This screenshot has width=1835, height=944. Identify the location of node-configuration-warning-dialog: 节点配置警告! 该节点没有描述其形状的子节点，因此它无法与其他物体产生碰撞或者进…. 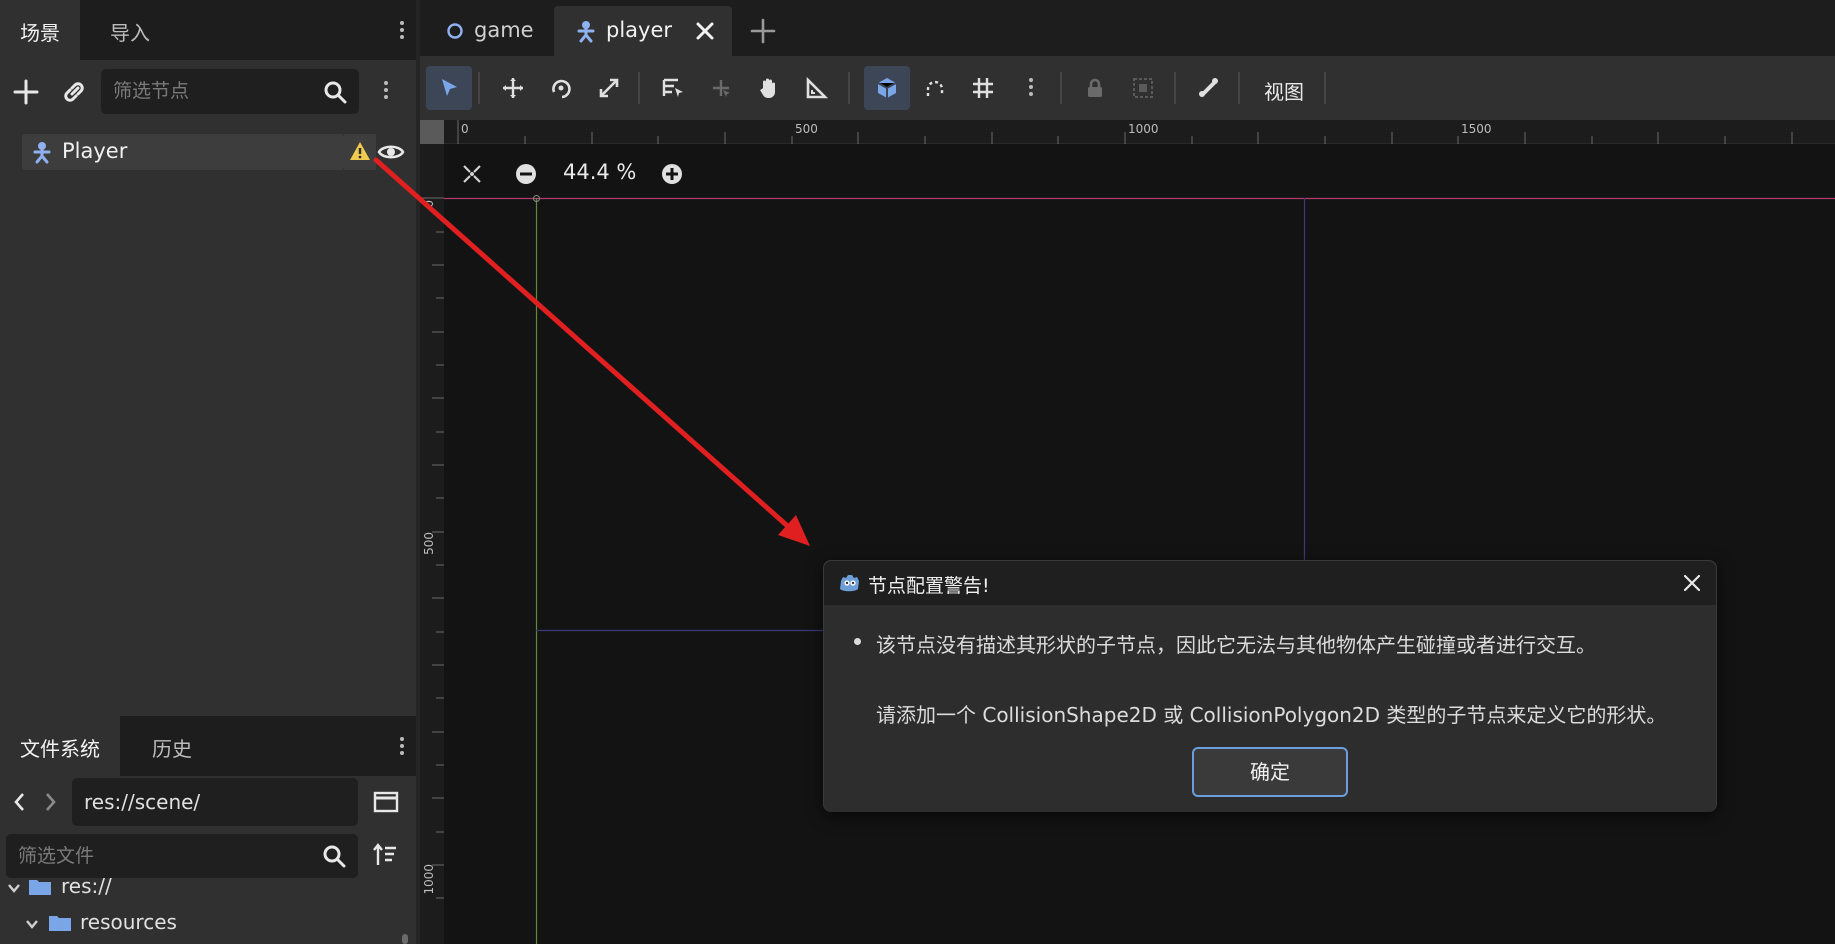
(1270, 686).